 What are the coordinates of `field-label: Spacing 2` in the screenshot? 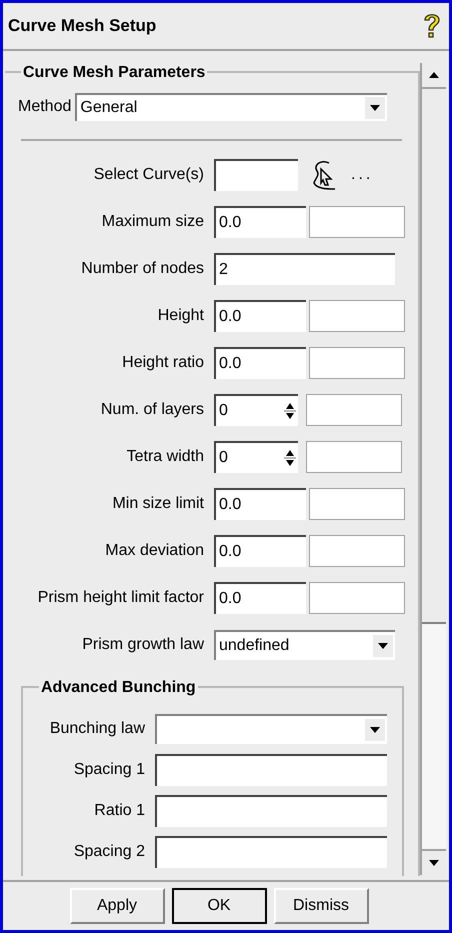 It's located at (108, 852).